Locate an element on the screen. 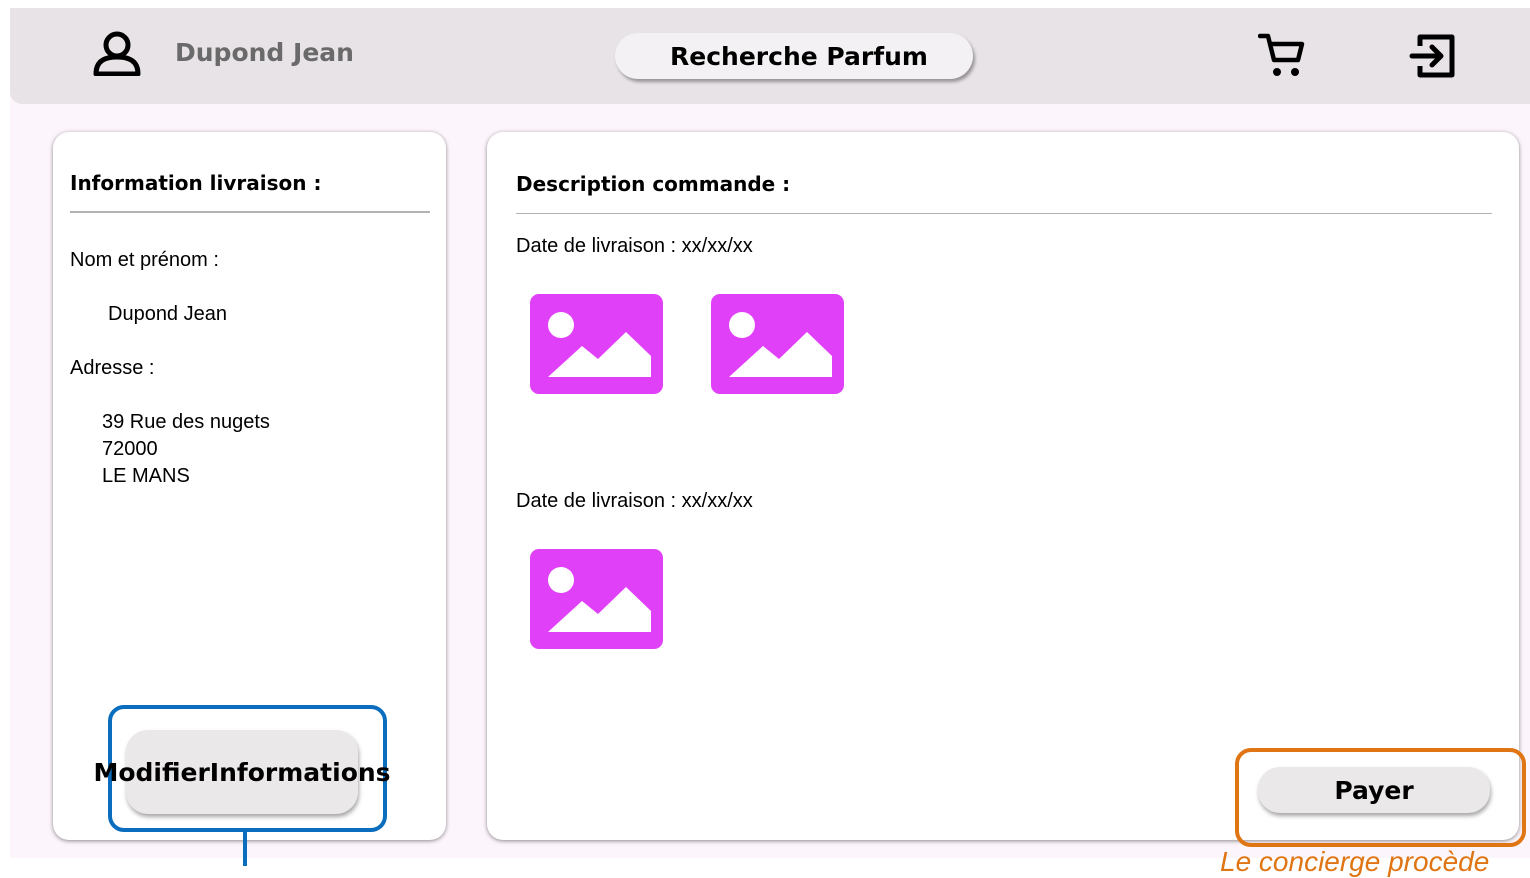 Image resolution: width=1530 pixels, height=878 pixels. top-bar: Dupond Jean Recherche Parfum is located at coordinates (770, 56).